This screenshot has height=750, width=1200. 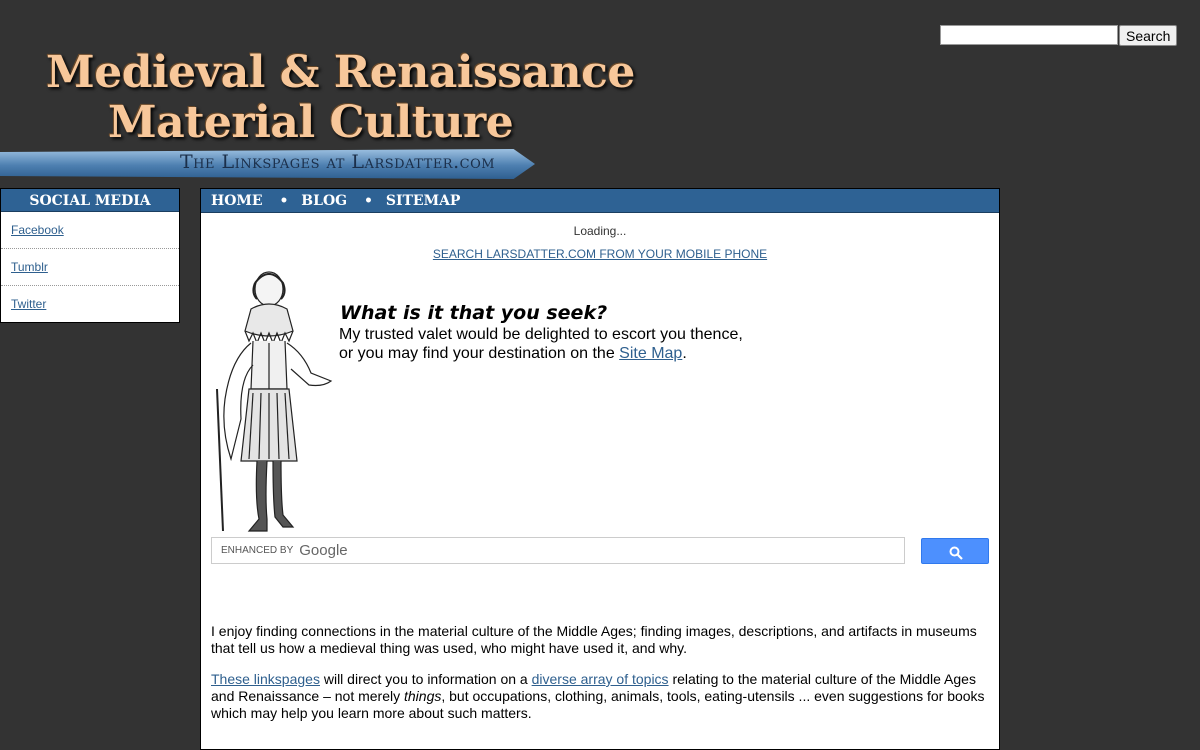 I want to click on google-search-button, so click(x=955, y=551).